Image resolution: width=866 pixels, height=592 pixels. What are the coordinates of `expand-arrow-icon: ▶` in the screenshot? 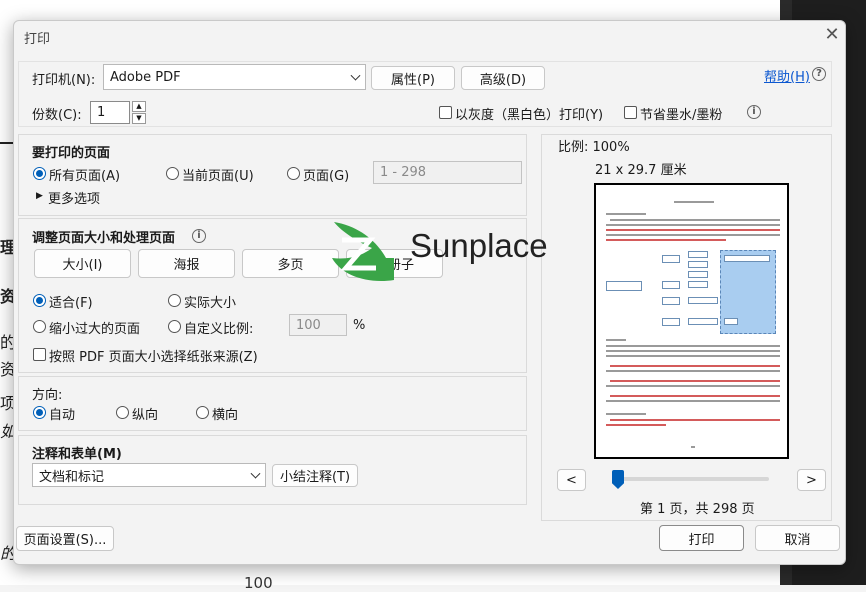 It's located at (39, 196).